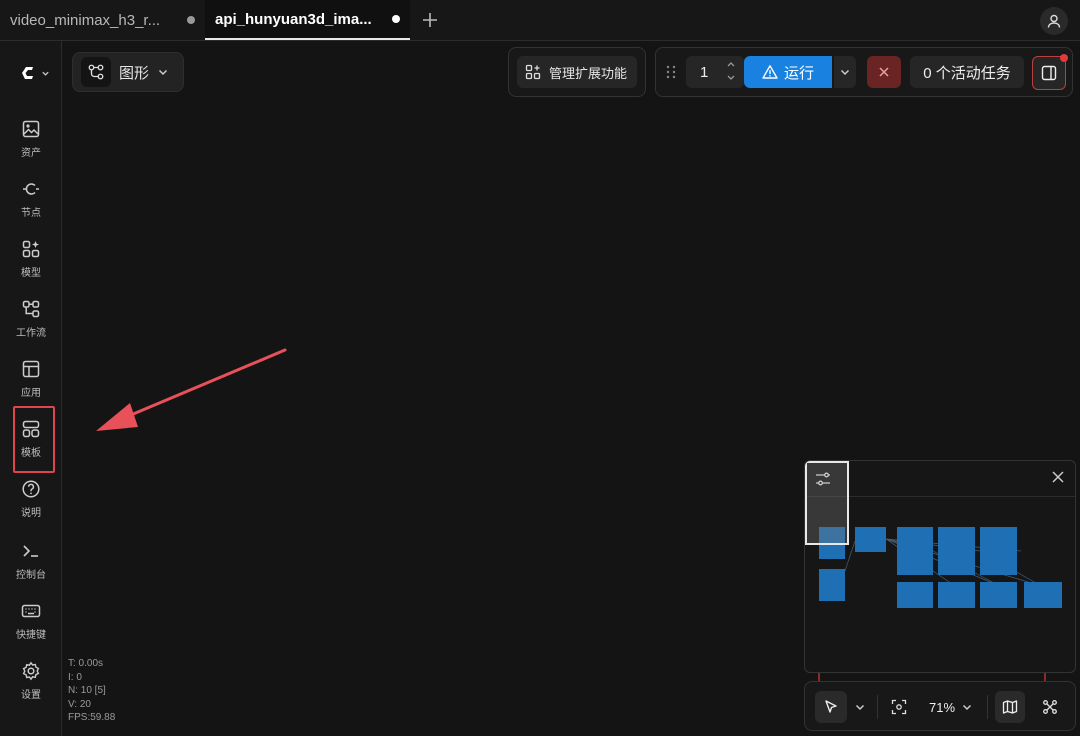  I want to click on run-options-button, so click(845, 72).